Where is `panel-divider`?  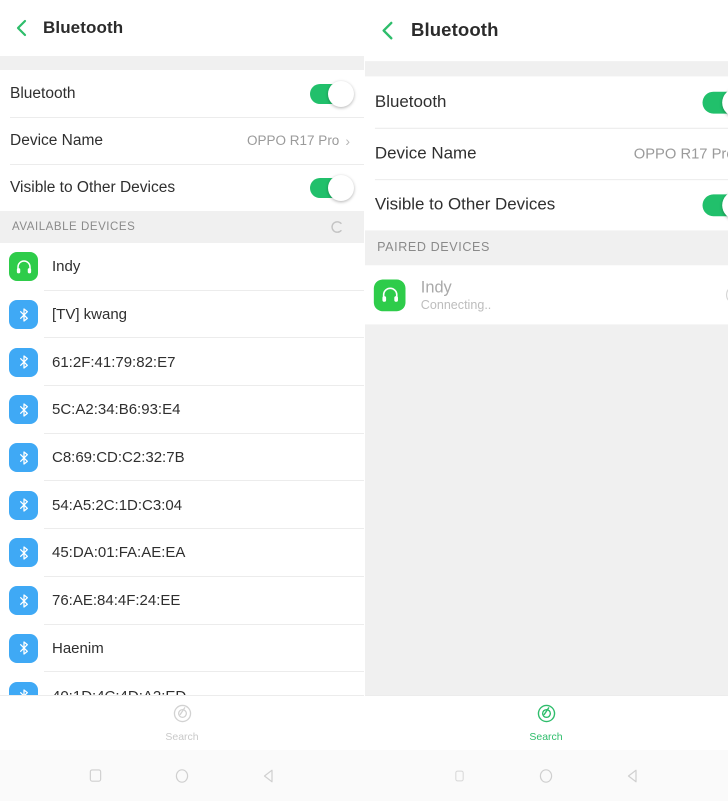
panel-divider is located at coordinates (364, 375).